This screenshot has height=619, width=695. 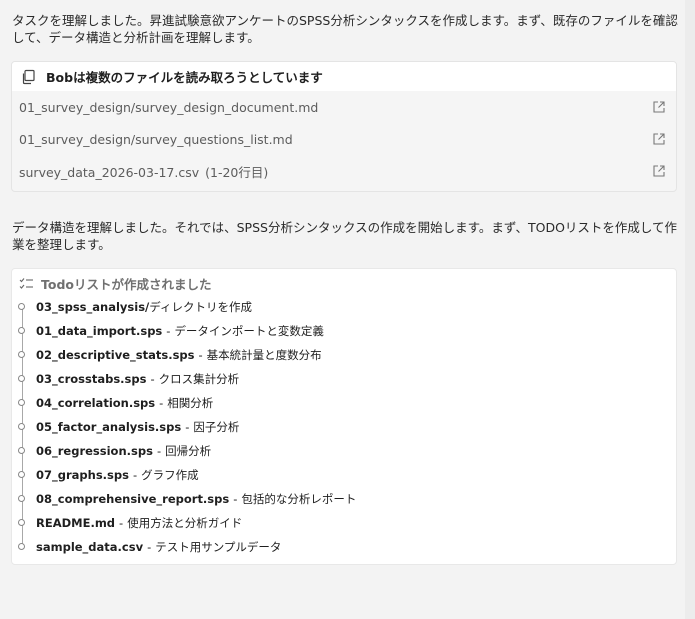 I want to click on todo-item-file: README.md, so click(x=76, y=523).